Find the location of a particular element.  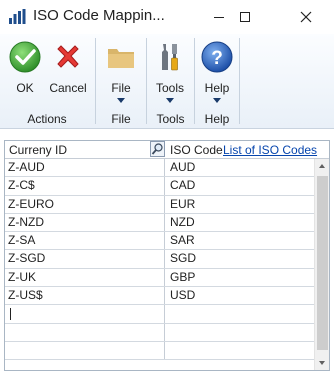

table-row: Z-UK GBP is located at coordinates (159, 278).